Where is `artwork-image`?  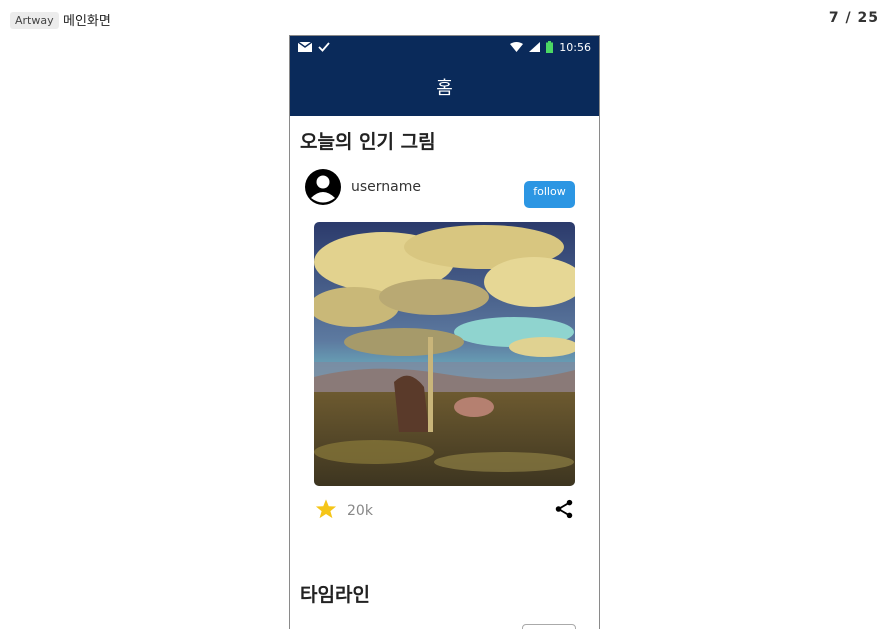 artwork-image is located at coordinates (444, 354).